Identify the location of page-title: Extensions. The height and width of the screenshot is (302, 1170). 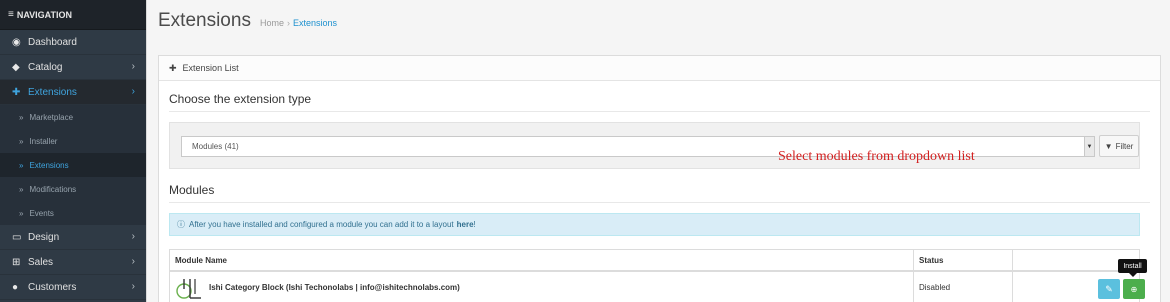
(204, 20).